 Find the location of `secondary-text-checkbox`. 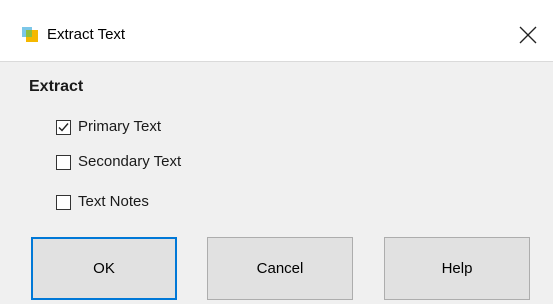

secondary-text-checkbox is located at coordinates (63, 162).